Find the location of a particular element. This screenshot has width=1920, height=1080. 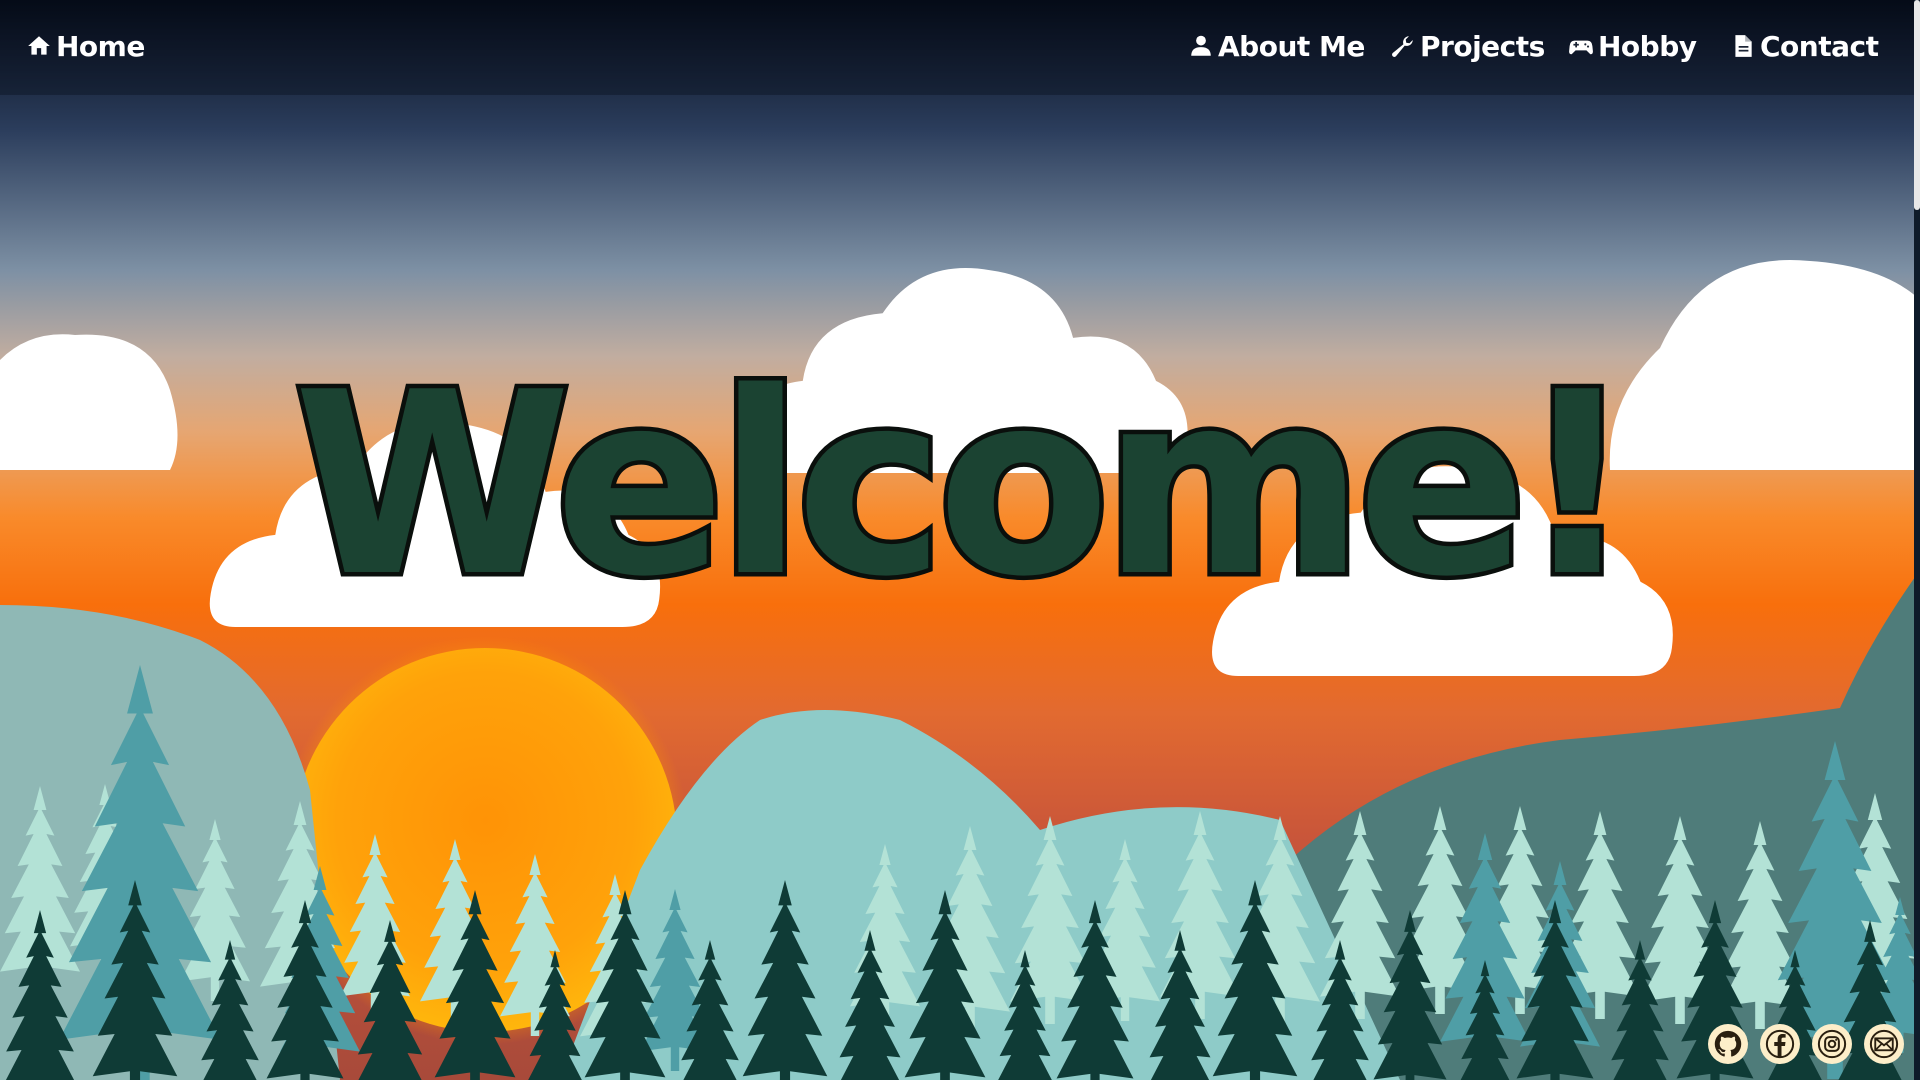

github-icon is located at coordinates (1728, 1043).